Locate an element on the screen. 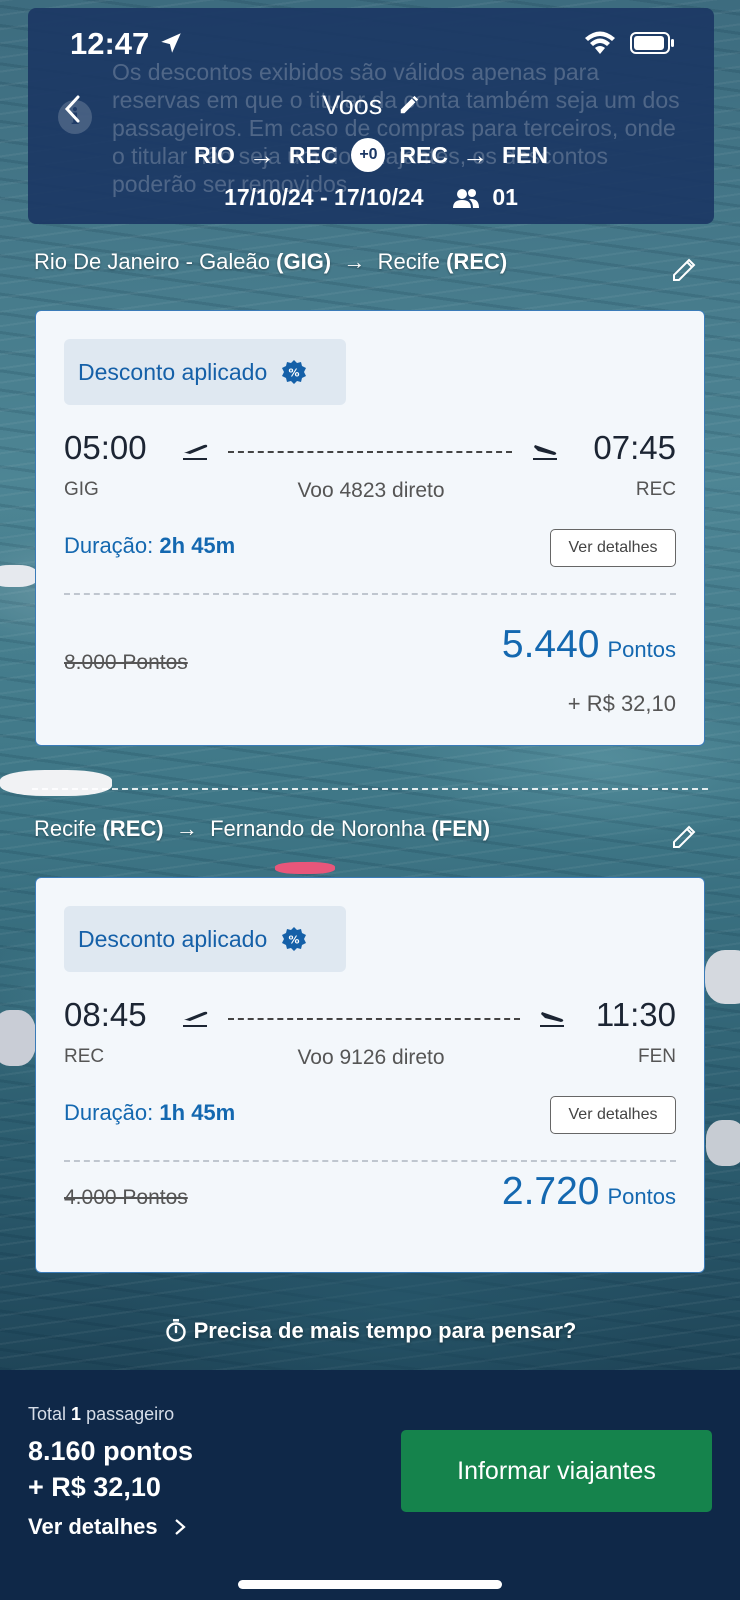  route-stop: REC is located at coordinates (313, 154).